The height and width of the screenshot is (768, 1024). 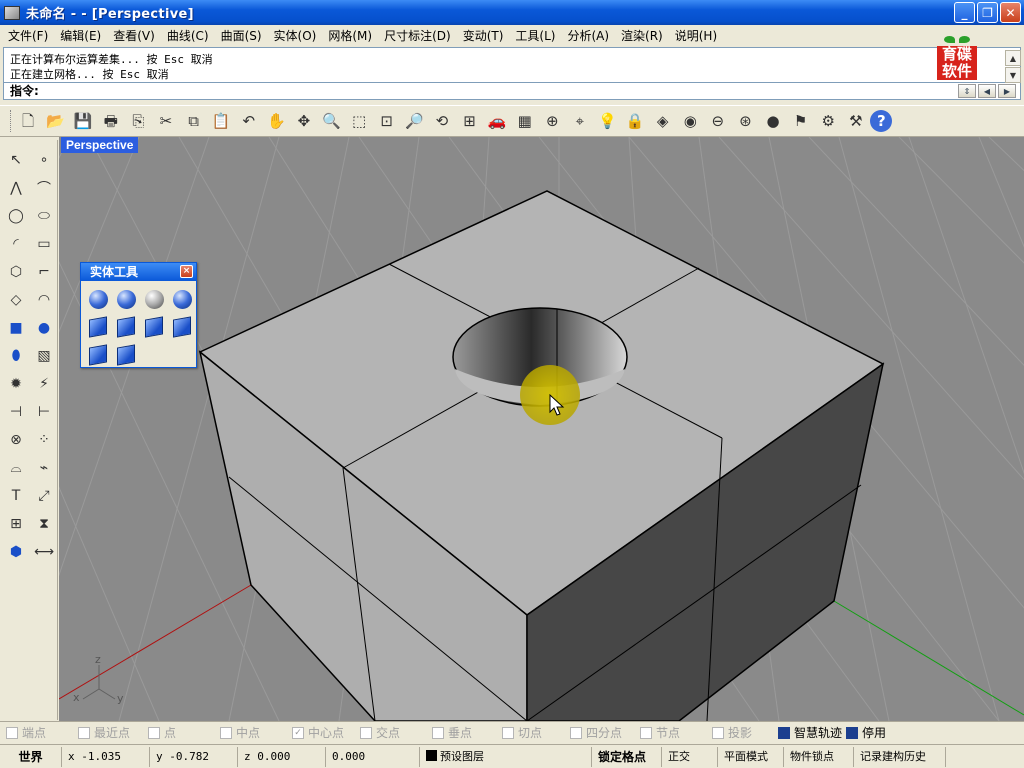 I want to click on menu-item: 曲线(C), so click(x=188, y=36).